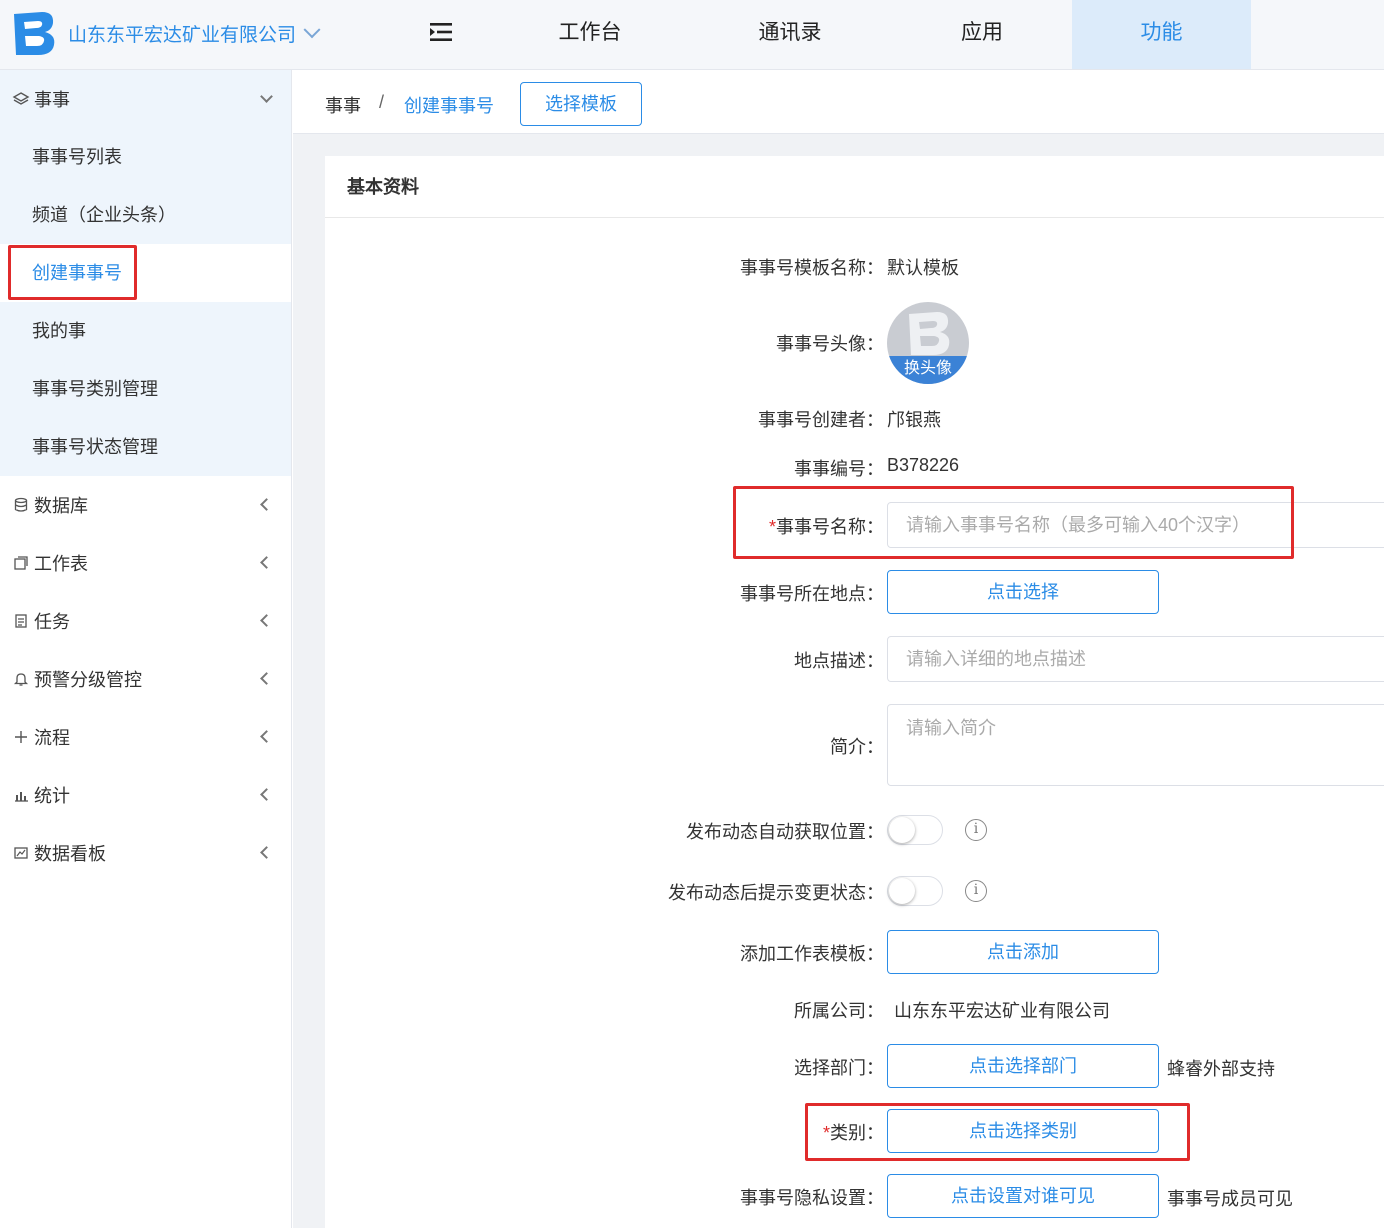 The width and height of the screenshot is (1384, 1228). Describe the element at coordinates (70, 854) in the screenshot. I see `sidebar-group-label: 数据看板` at that location.